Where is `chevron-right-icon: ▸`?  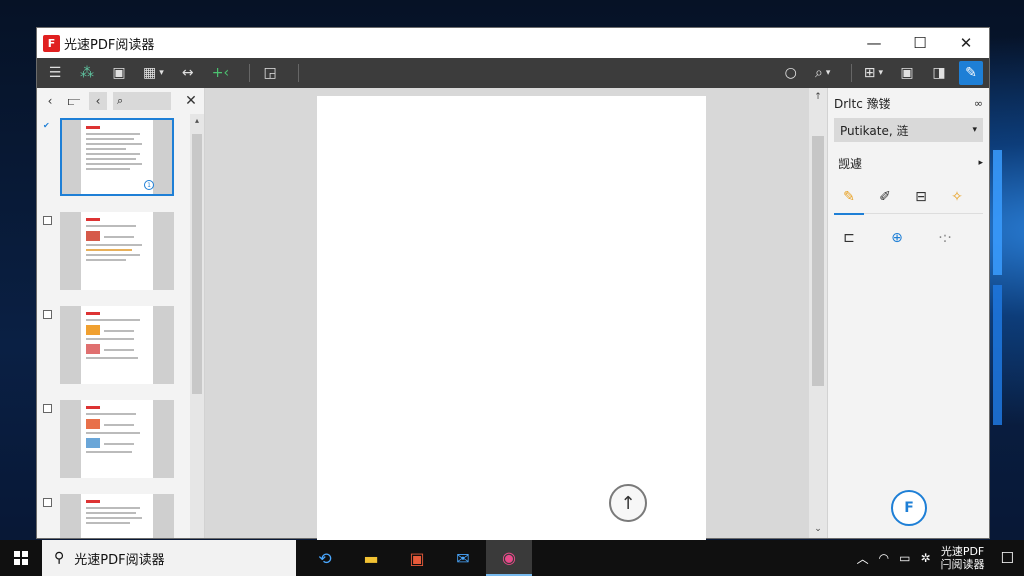 chevron-right-icon: ▸ is located at coordinates (980, 163).